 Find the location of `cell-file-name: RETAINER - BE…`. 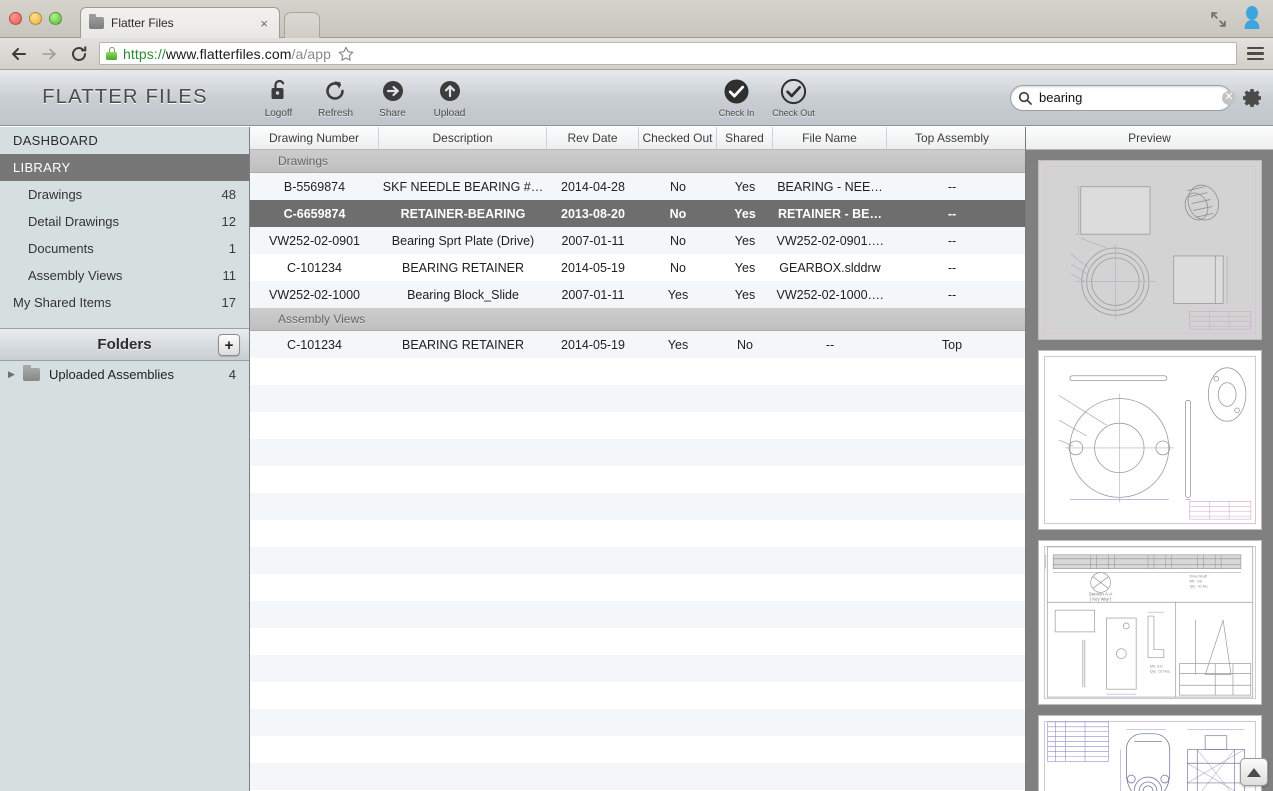

cell-file-name: RETAINER - BE… is located at coordinates (830, 213).